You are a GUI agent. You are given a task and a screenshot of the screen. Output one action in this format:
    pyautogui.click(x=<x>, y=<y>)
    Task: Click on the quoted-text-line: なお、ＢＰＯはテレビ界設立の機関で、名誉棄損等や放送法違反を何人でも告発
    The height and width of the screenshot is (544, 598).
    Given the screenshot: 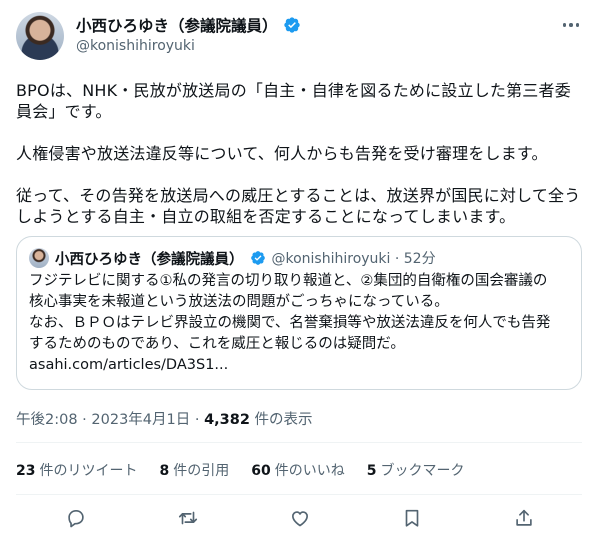 What is the action you would take?
    pyautogui.click(x=290, y=323)
    